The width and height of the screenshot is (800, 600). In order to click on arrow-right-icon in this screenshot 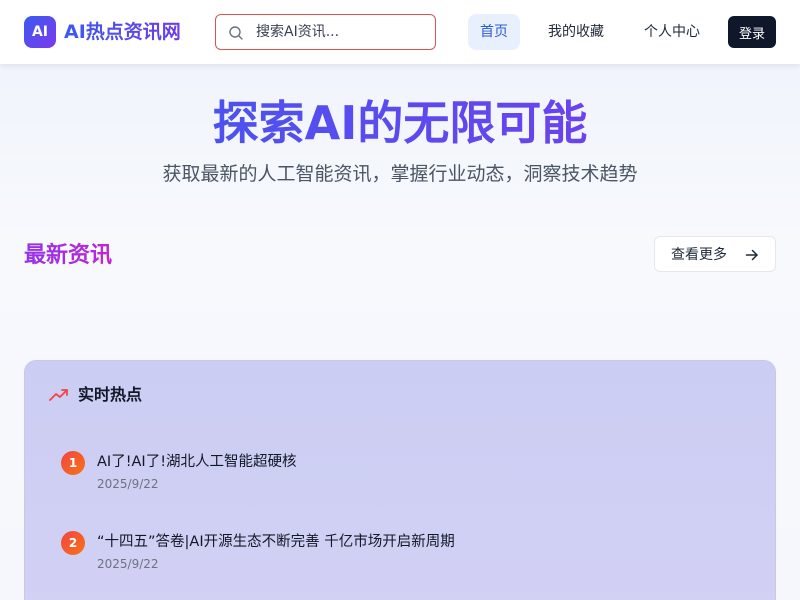, I will do `click(751, 255)`.